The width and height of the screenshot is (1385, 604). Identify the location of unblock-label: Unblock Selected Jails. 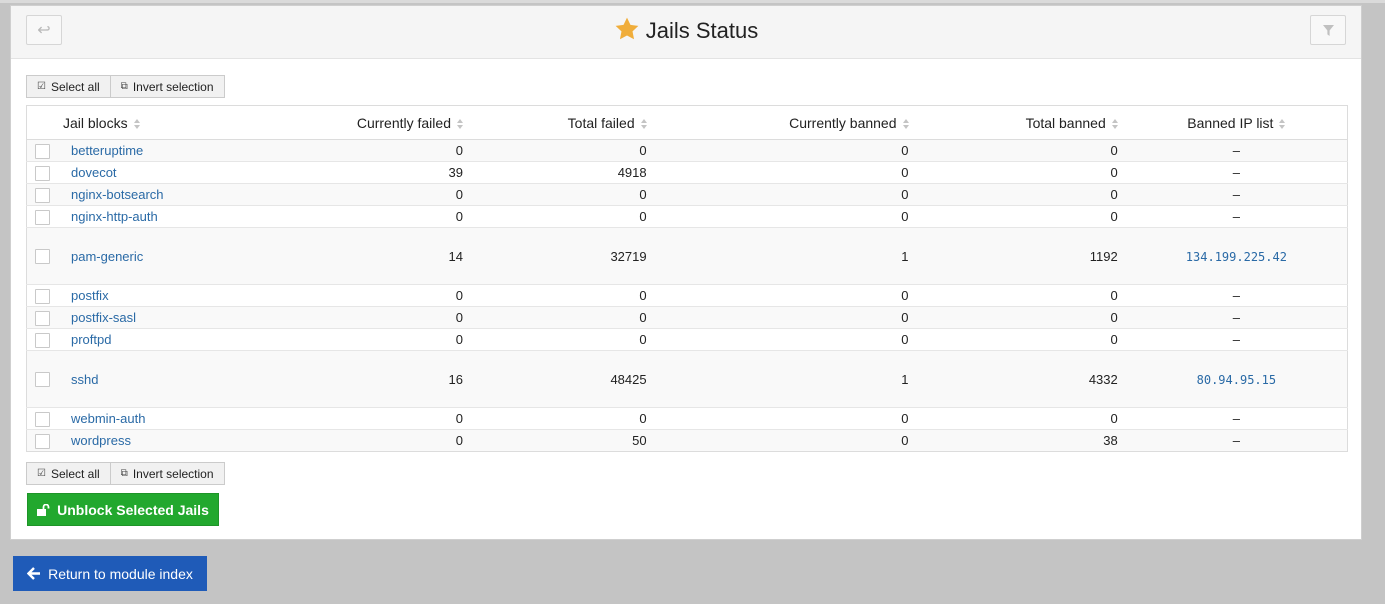
(133, 509).